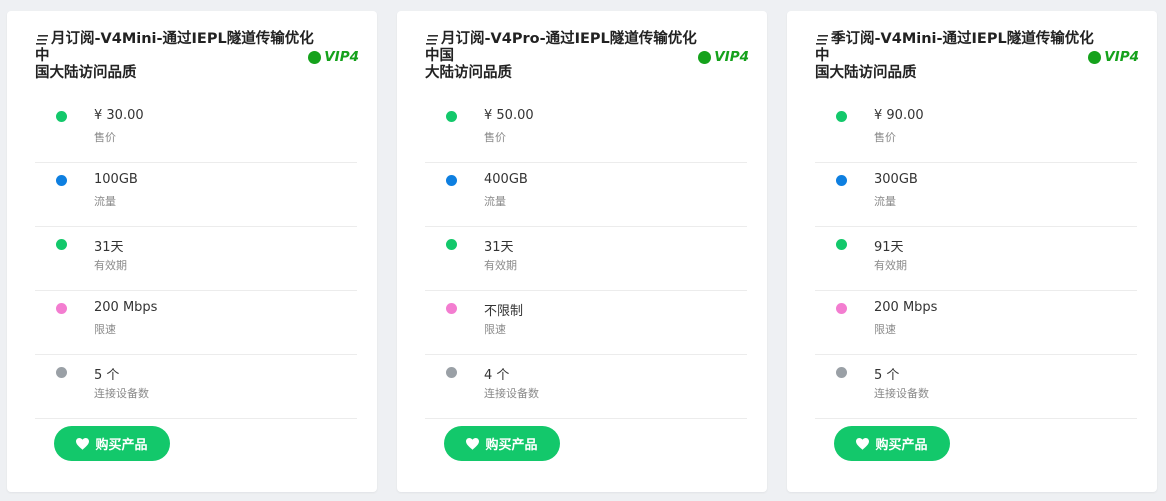 Image resolution: width=1166 pixels, height=501 pixels. I want to click on feature-value: 91天, so click(889, 247).